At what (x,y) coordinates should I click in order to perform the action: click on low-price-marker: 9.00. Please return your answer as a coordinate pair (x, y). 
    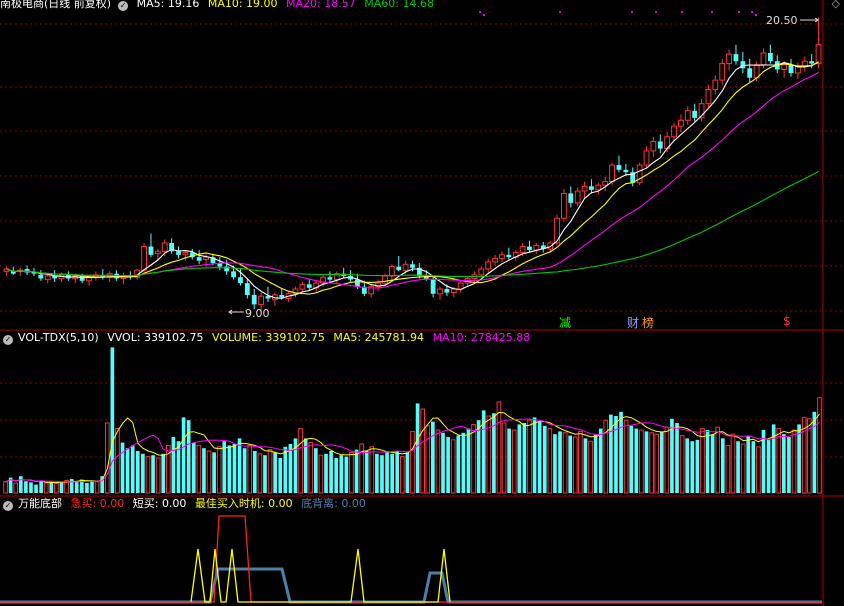
    Looking at the image, I should click on (257, 313).